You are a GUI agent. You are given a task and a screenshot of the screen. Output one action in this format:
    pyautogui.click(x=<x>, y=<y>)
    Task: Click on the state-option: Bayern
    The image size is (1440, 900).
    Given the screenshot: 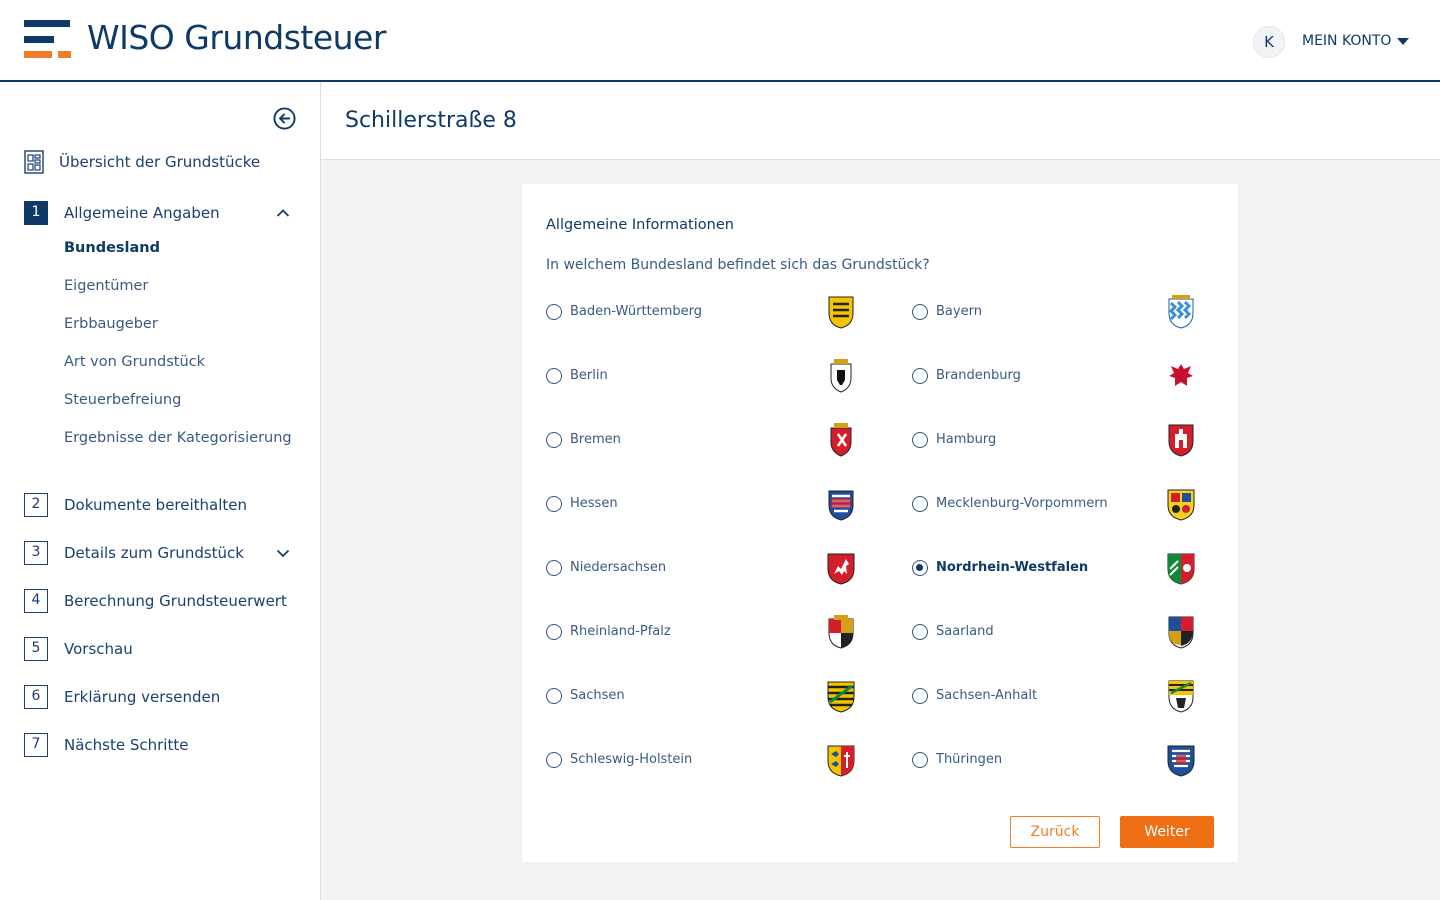 What is the action you would take?
    pyautogui.click(x=1062, y=312)
    